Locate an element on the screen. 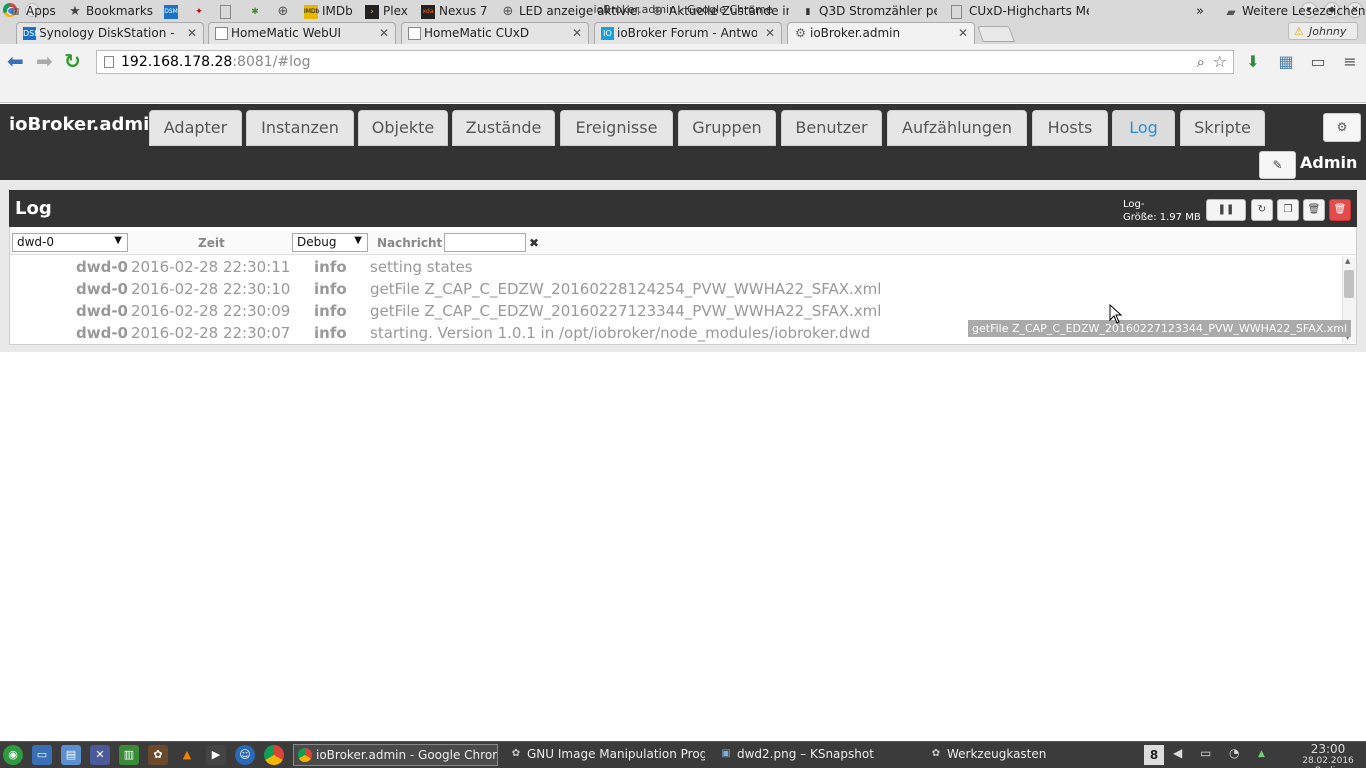 The height and width of the screenshot is (768, 1366). zoom-icon: ⌕ is located at coordinates (1201, 62).